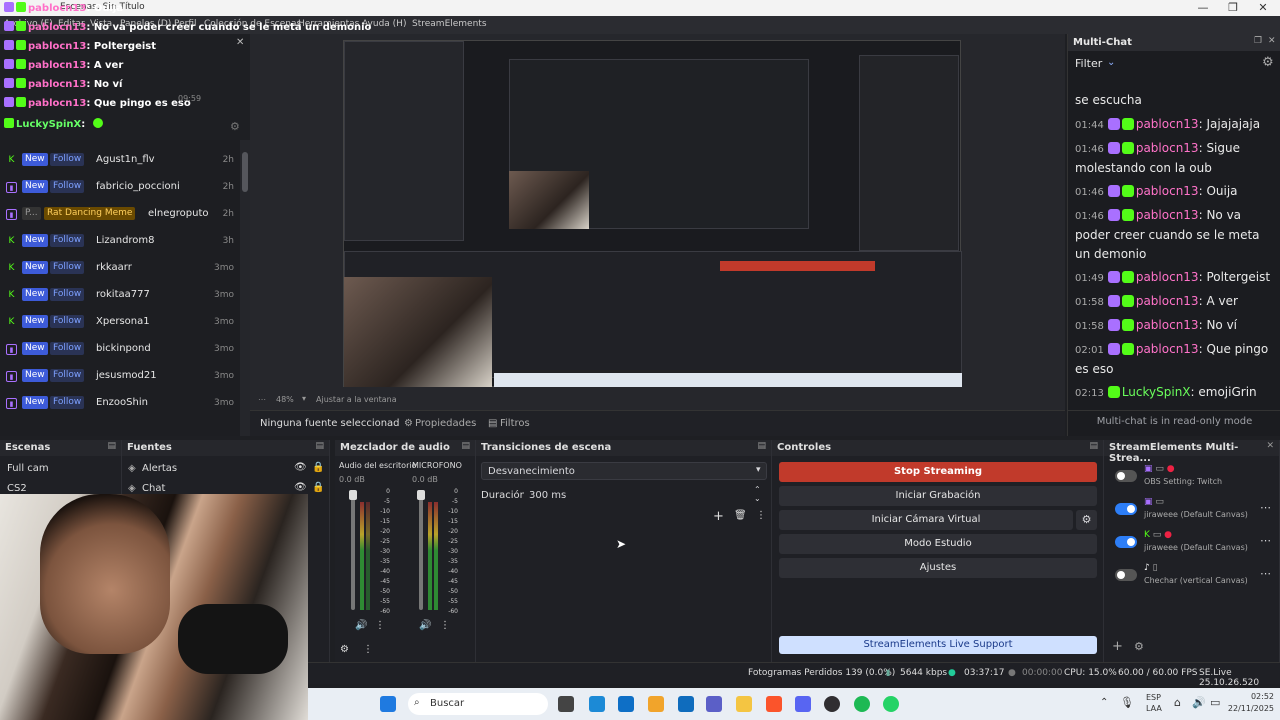 This screenshot has width=1280, height=720. What do you see at coordinates (119, 403) in the screenshot?
I see `feed-row: ▮ New Follow EnzooShin 3mo` at bounding box center [119, 403].